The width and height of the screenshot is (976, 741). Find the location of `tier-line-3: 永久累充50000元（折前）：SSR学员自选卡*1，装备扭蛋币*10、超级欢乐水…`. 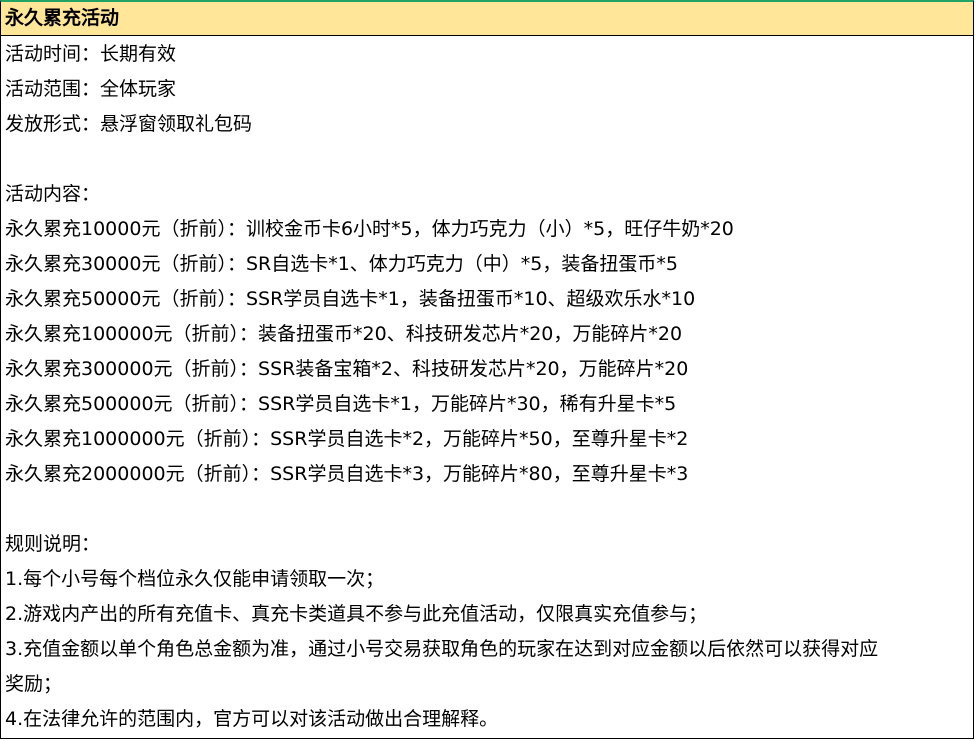

tier-line-3: 永久累充50000元（折前）：SSR学员自选卡*1，装备扭蛋币*10、超级欢乐水… is located at coordinates (350, 299).